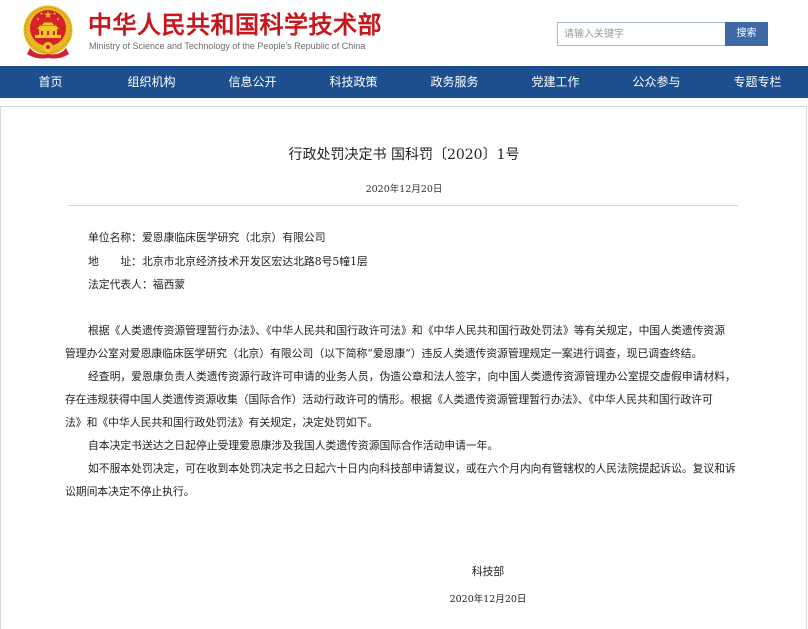 Image resolution: width=808 pixels, height=629 pixels. What do you see at coordinates (488, 571) in the screenshot?
I see `signature-issuer: 科技部` at bounding box center [488, 571].